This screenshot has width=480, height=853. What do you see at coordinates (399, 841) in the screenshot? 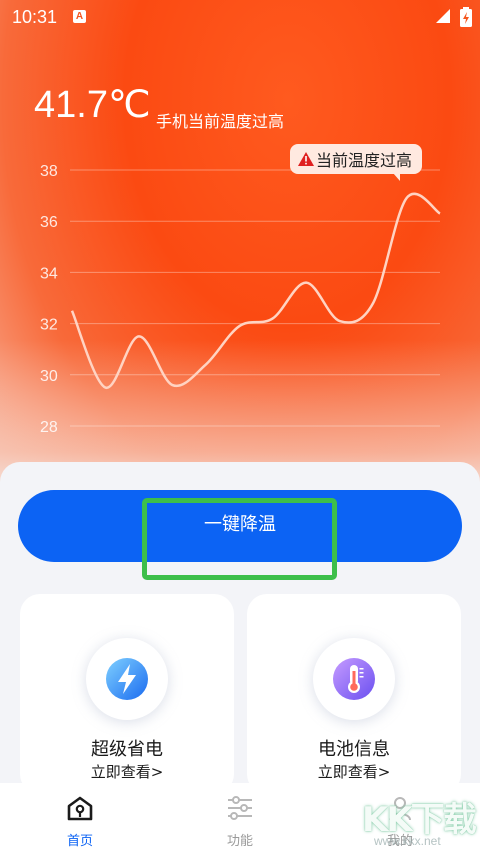
I see `tab-label: 我的` at bounding box center [399, 841].